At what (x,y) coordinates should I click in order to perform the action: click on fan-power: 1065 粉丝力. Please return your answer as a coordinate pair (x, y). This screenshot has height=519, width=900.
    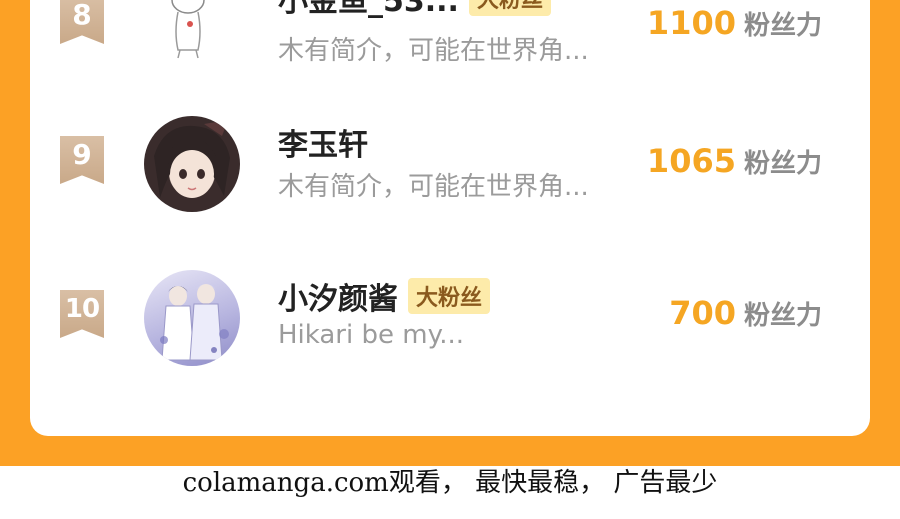
    Looking at the image, I should click on (734, 161).